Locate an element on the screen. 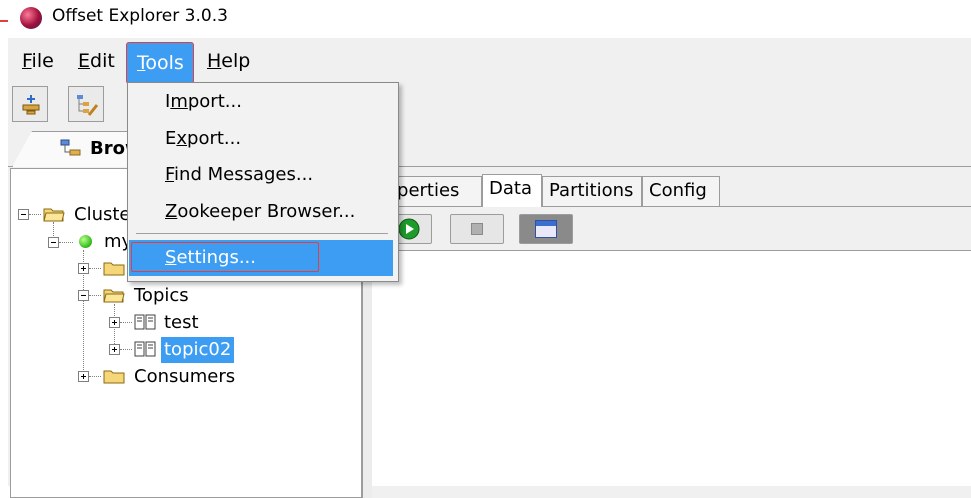 The width and height of the screenshot is (971, 498). menu-tools-label: ools is located at coordinates (164, 63).